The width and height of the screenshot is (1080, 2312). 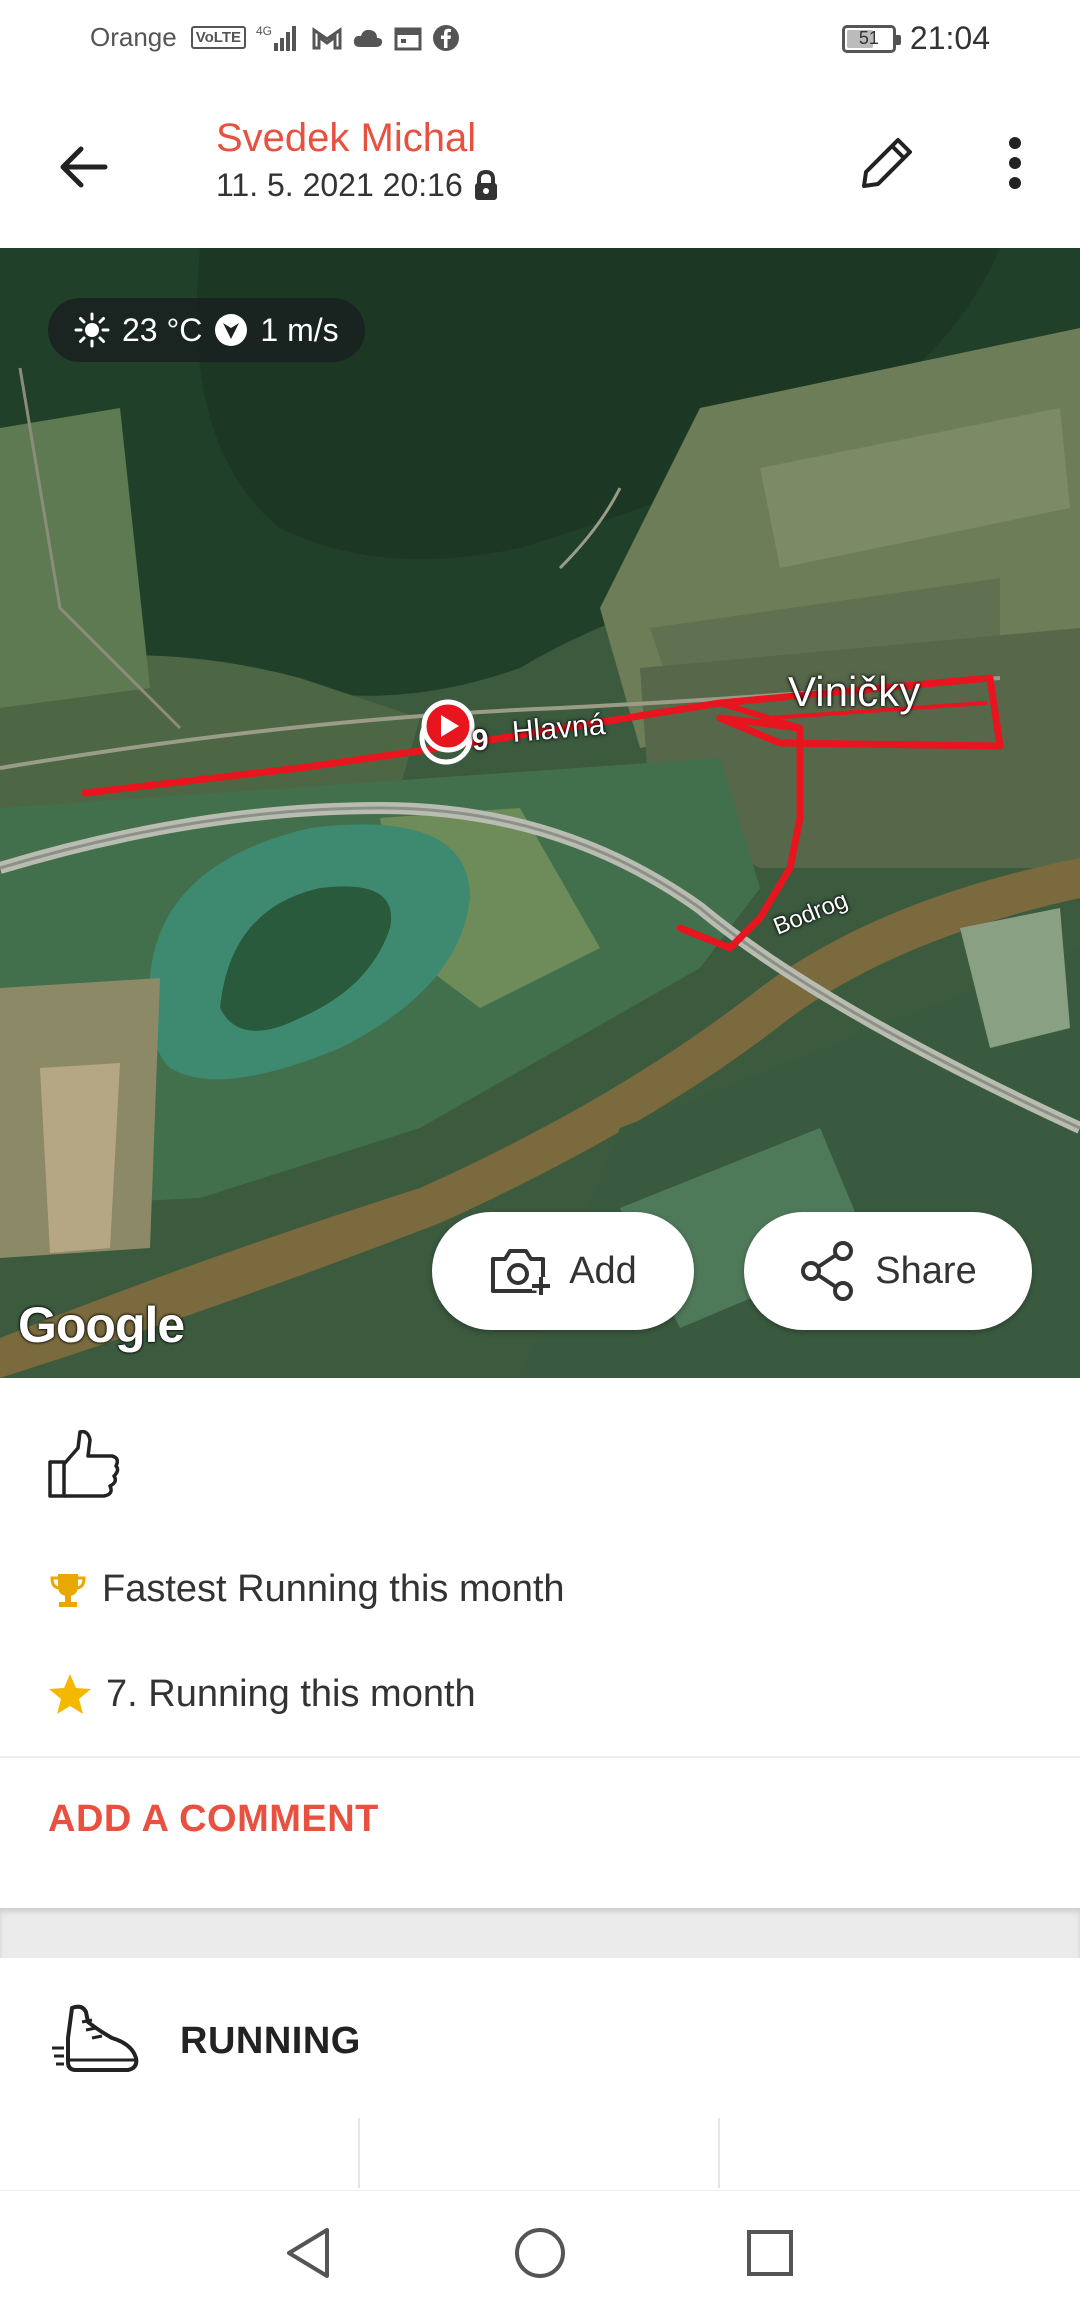 What do you see at coordinates (279, 38) in the screenshot?
I see `signal-icon: 4G` at bounding box center [279, 38].